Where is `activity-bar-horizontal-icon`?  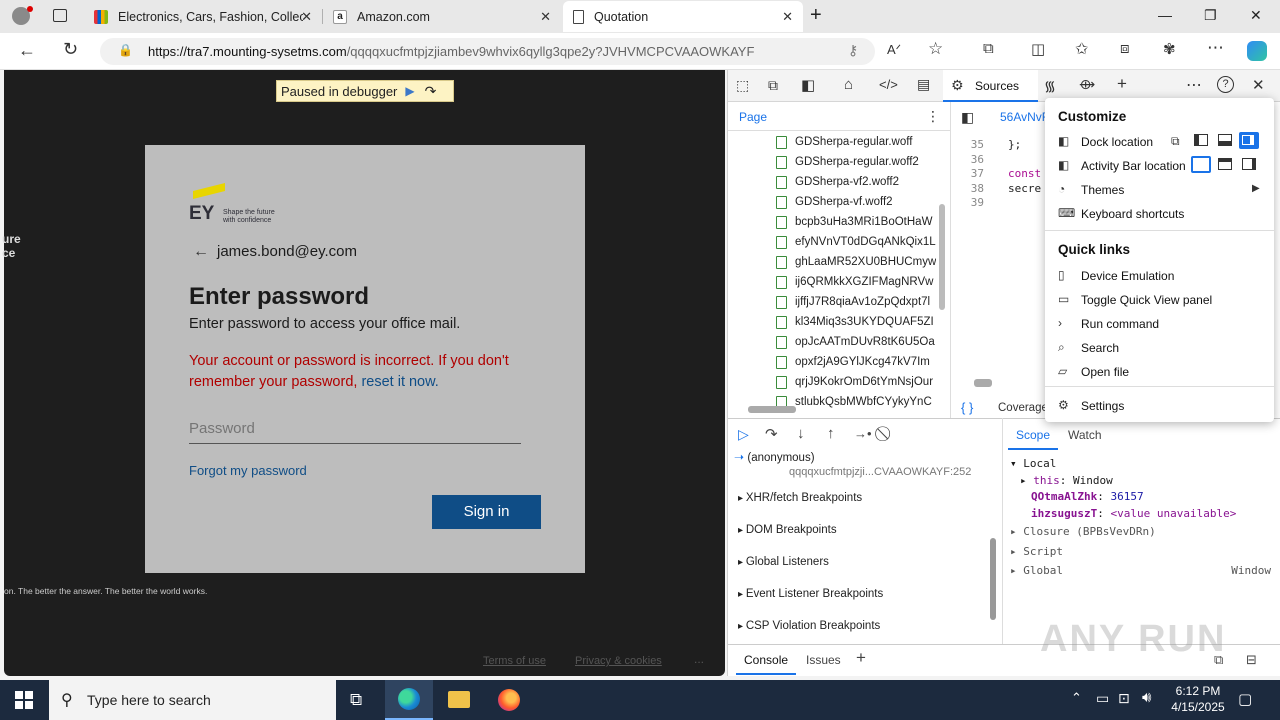 activity-bar-horizontal-icon is located at coordinates (1201, 164).